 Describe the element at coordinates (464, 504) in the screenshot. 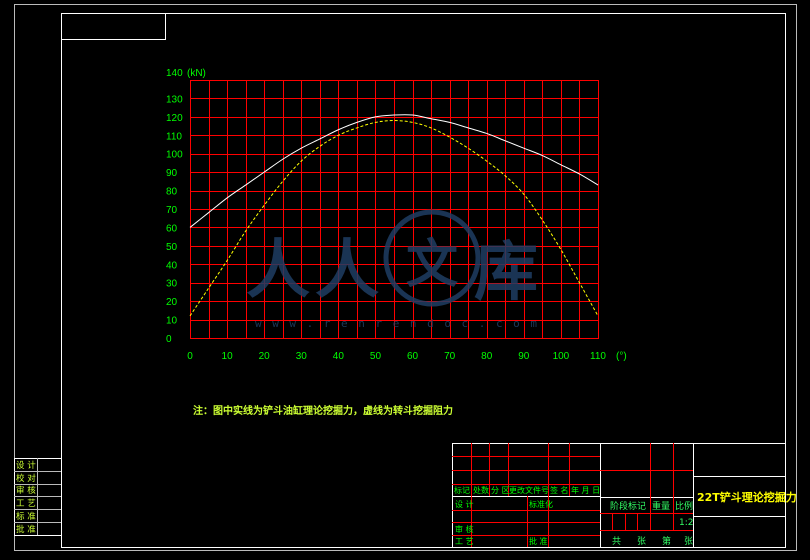

I see `design-label: 设 计` at that location.